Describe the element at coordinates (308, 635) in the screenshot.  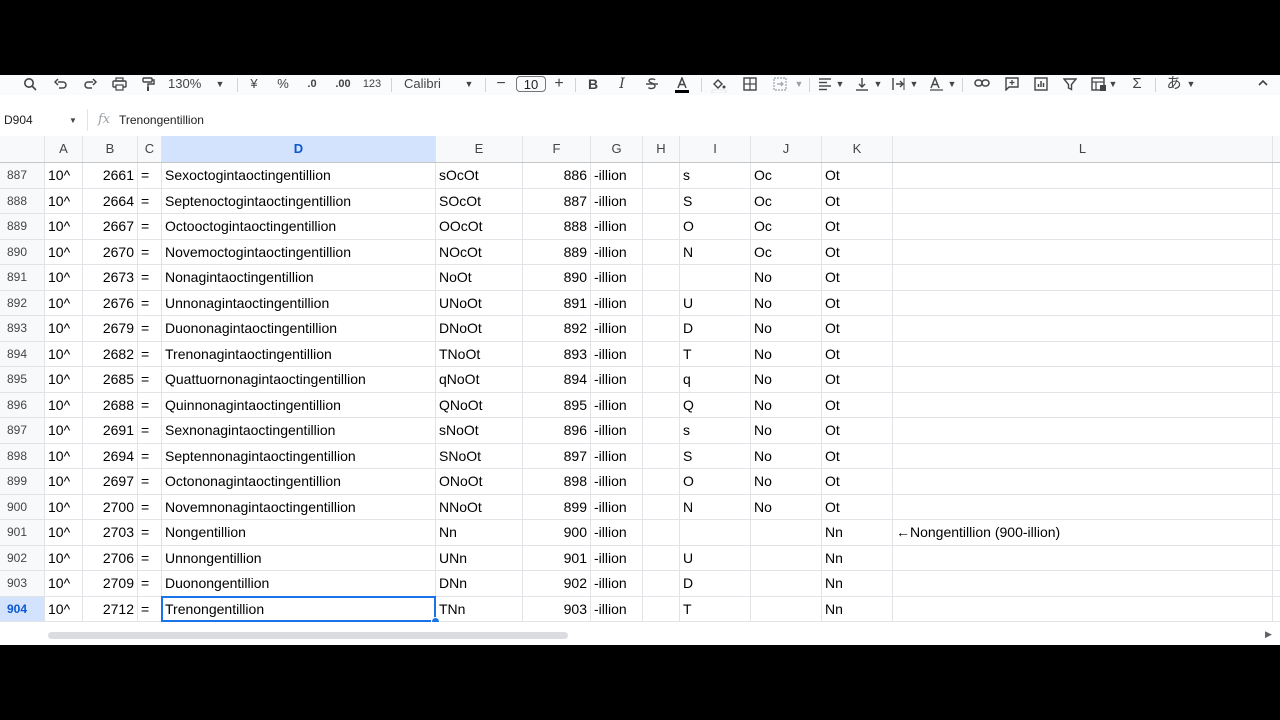
I see `horizontal-scrollbar-thumb` at that location.